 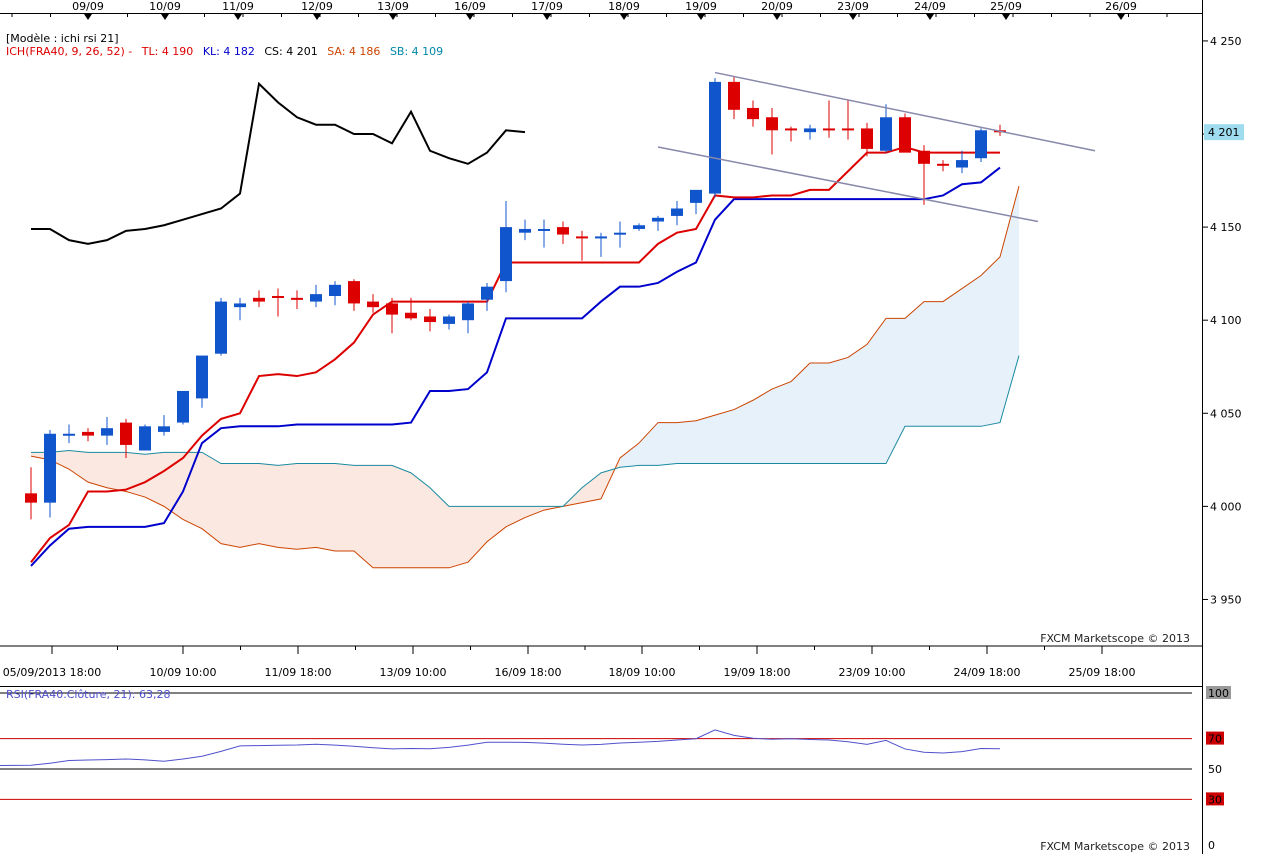 I want to click on time-label: 23/09 10:00, so click(x=872, y=672).